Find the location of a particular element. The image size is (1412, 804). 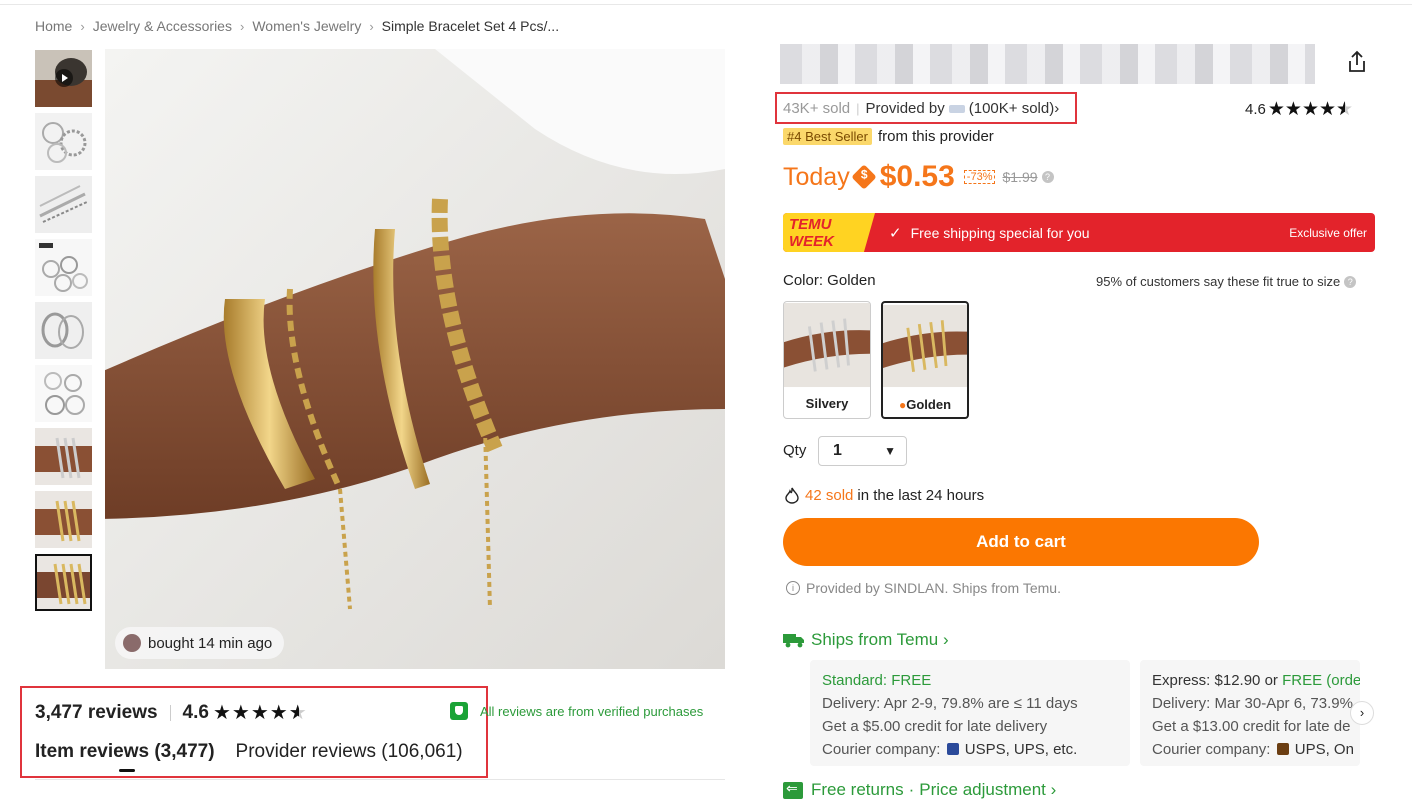

express-free: FREE (orders is located at coordinates (1321, 680).